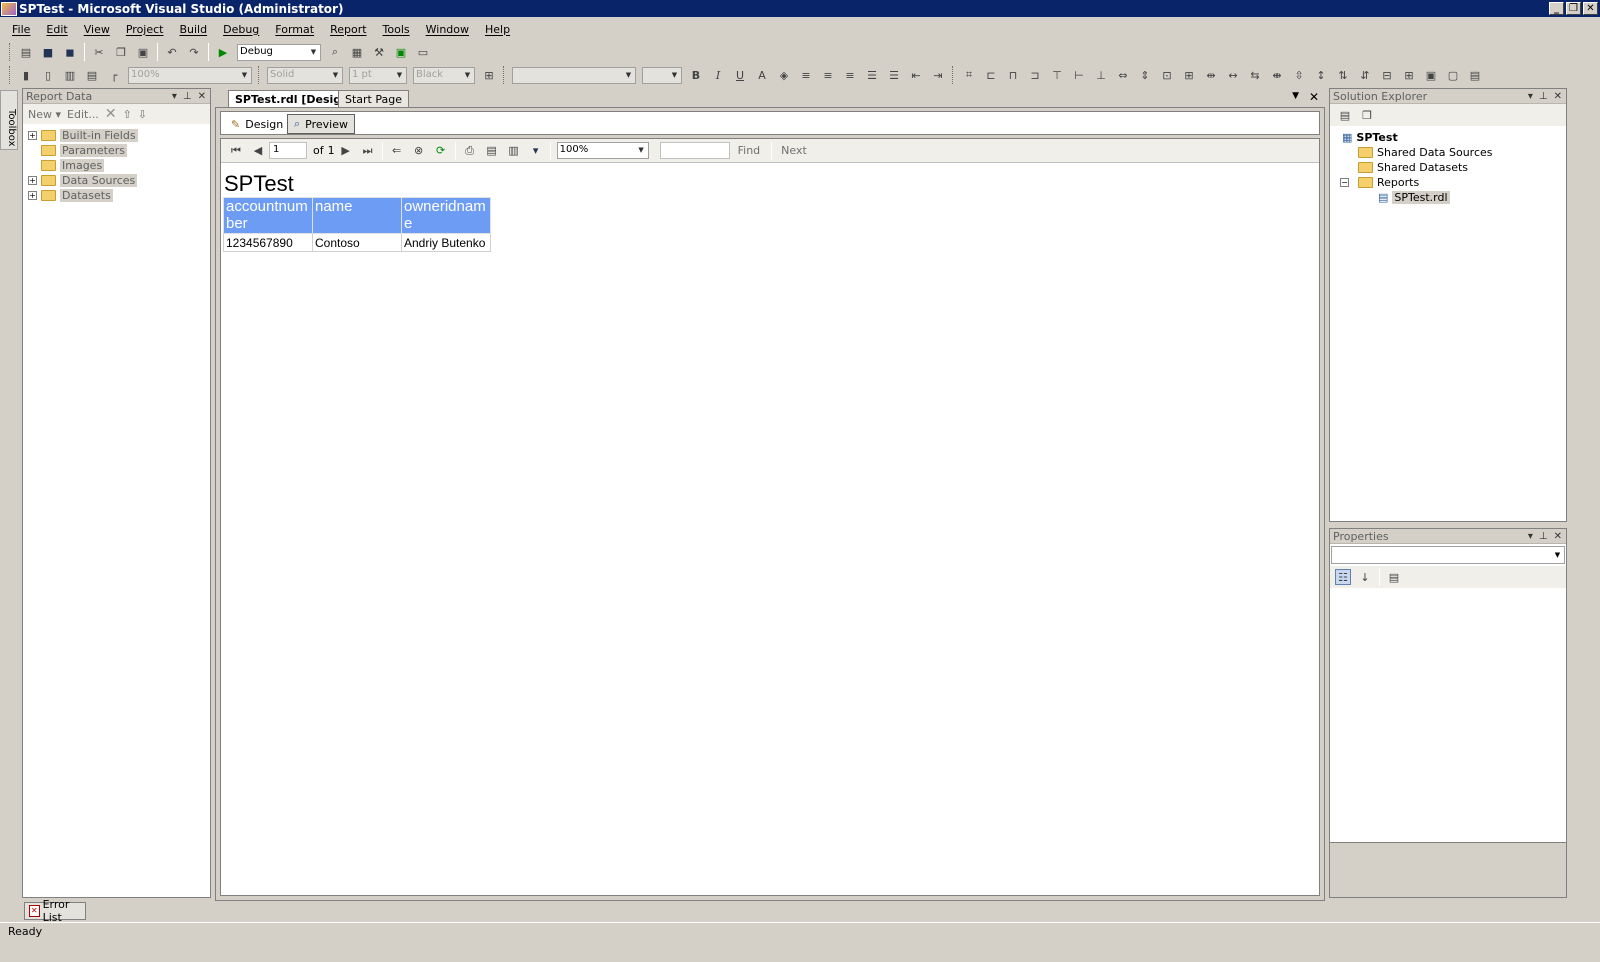 The width and height of the screenshot is (1600, 962). Describe the element at coordinates (536, 151) in the screenshot. I see `export-icon: ▾` at that location.